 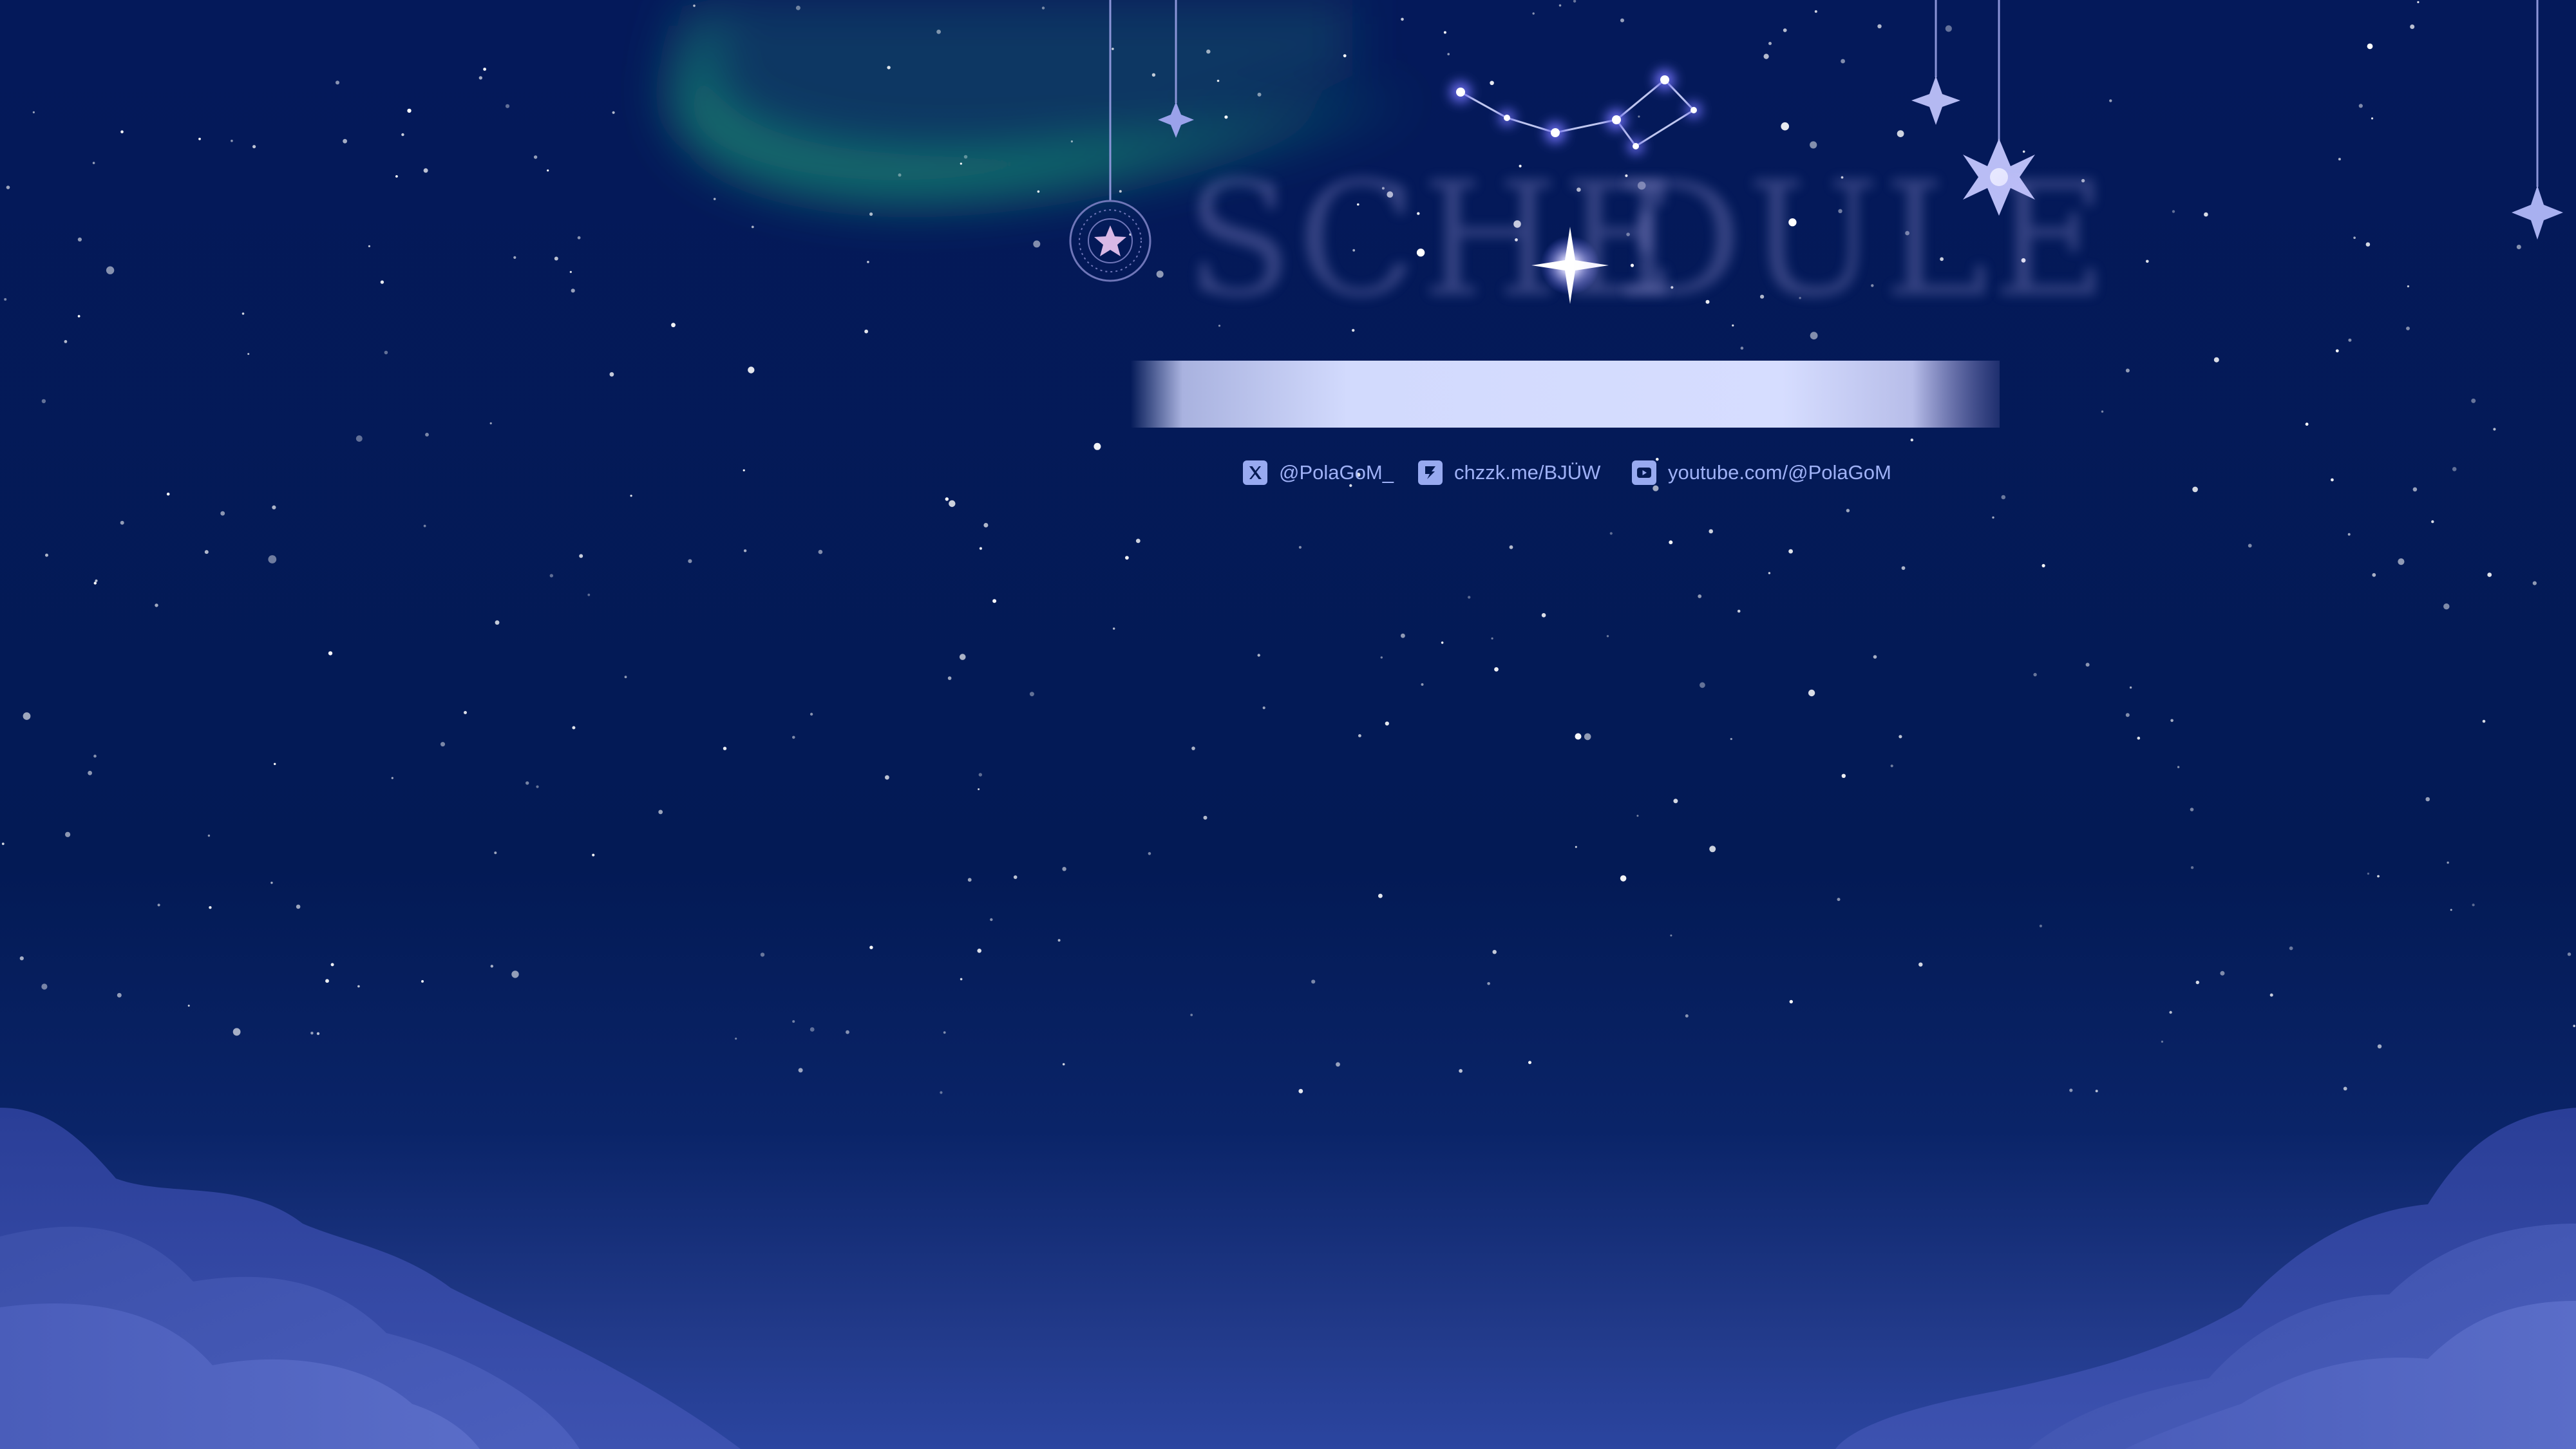 I want to click on hanging-star-sparkle-icon, so click(x=1935, y=100).